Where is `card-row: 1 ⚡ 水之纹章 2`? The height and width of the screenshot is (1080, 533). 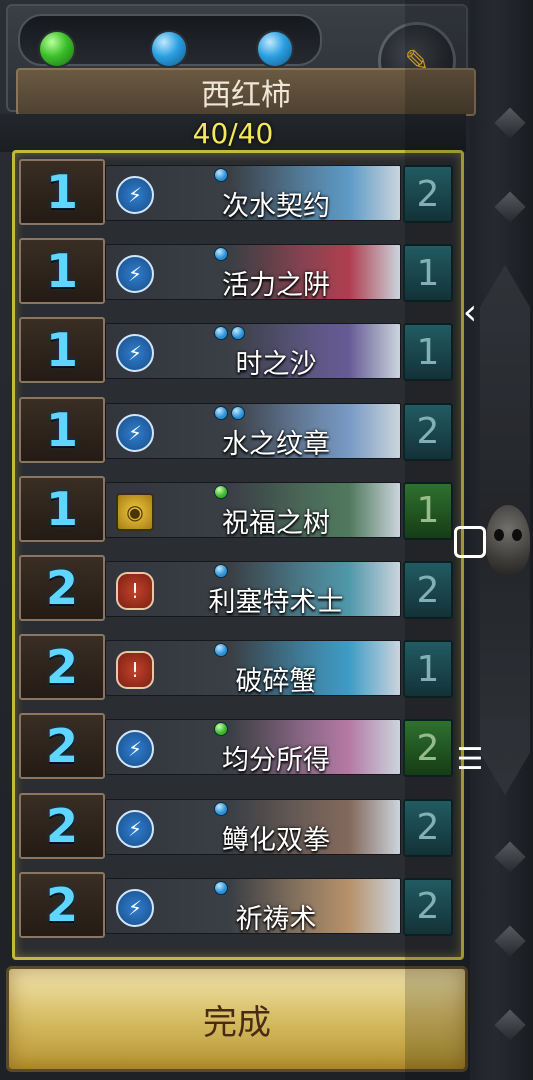 card-row: 1 ⚡ 水之纹章 2 is located at coordinates (236, 429).